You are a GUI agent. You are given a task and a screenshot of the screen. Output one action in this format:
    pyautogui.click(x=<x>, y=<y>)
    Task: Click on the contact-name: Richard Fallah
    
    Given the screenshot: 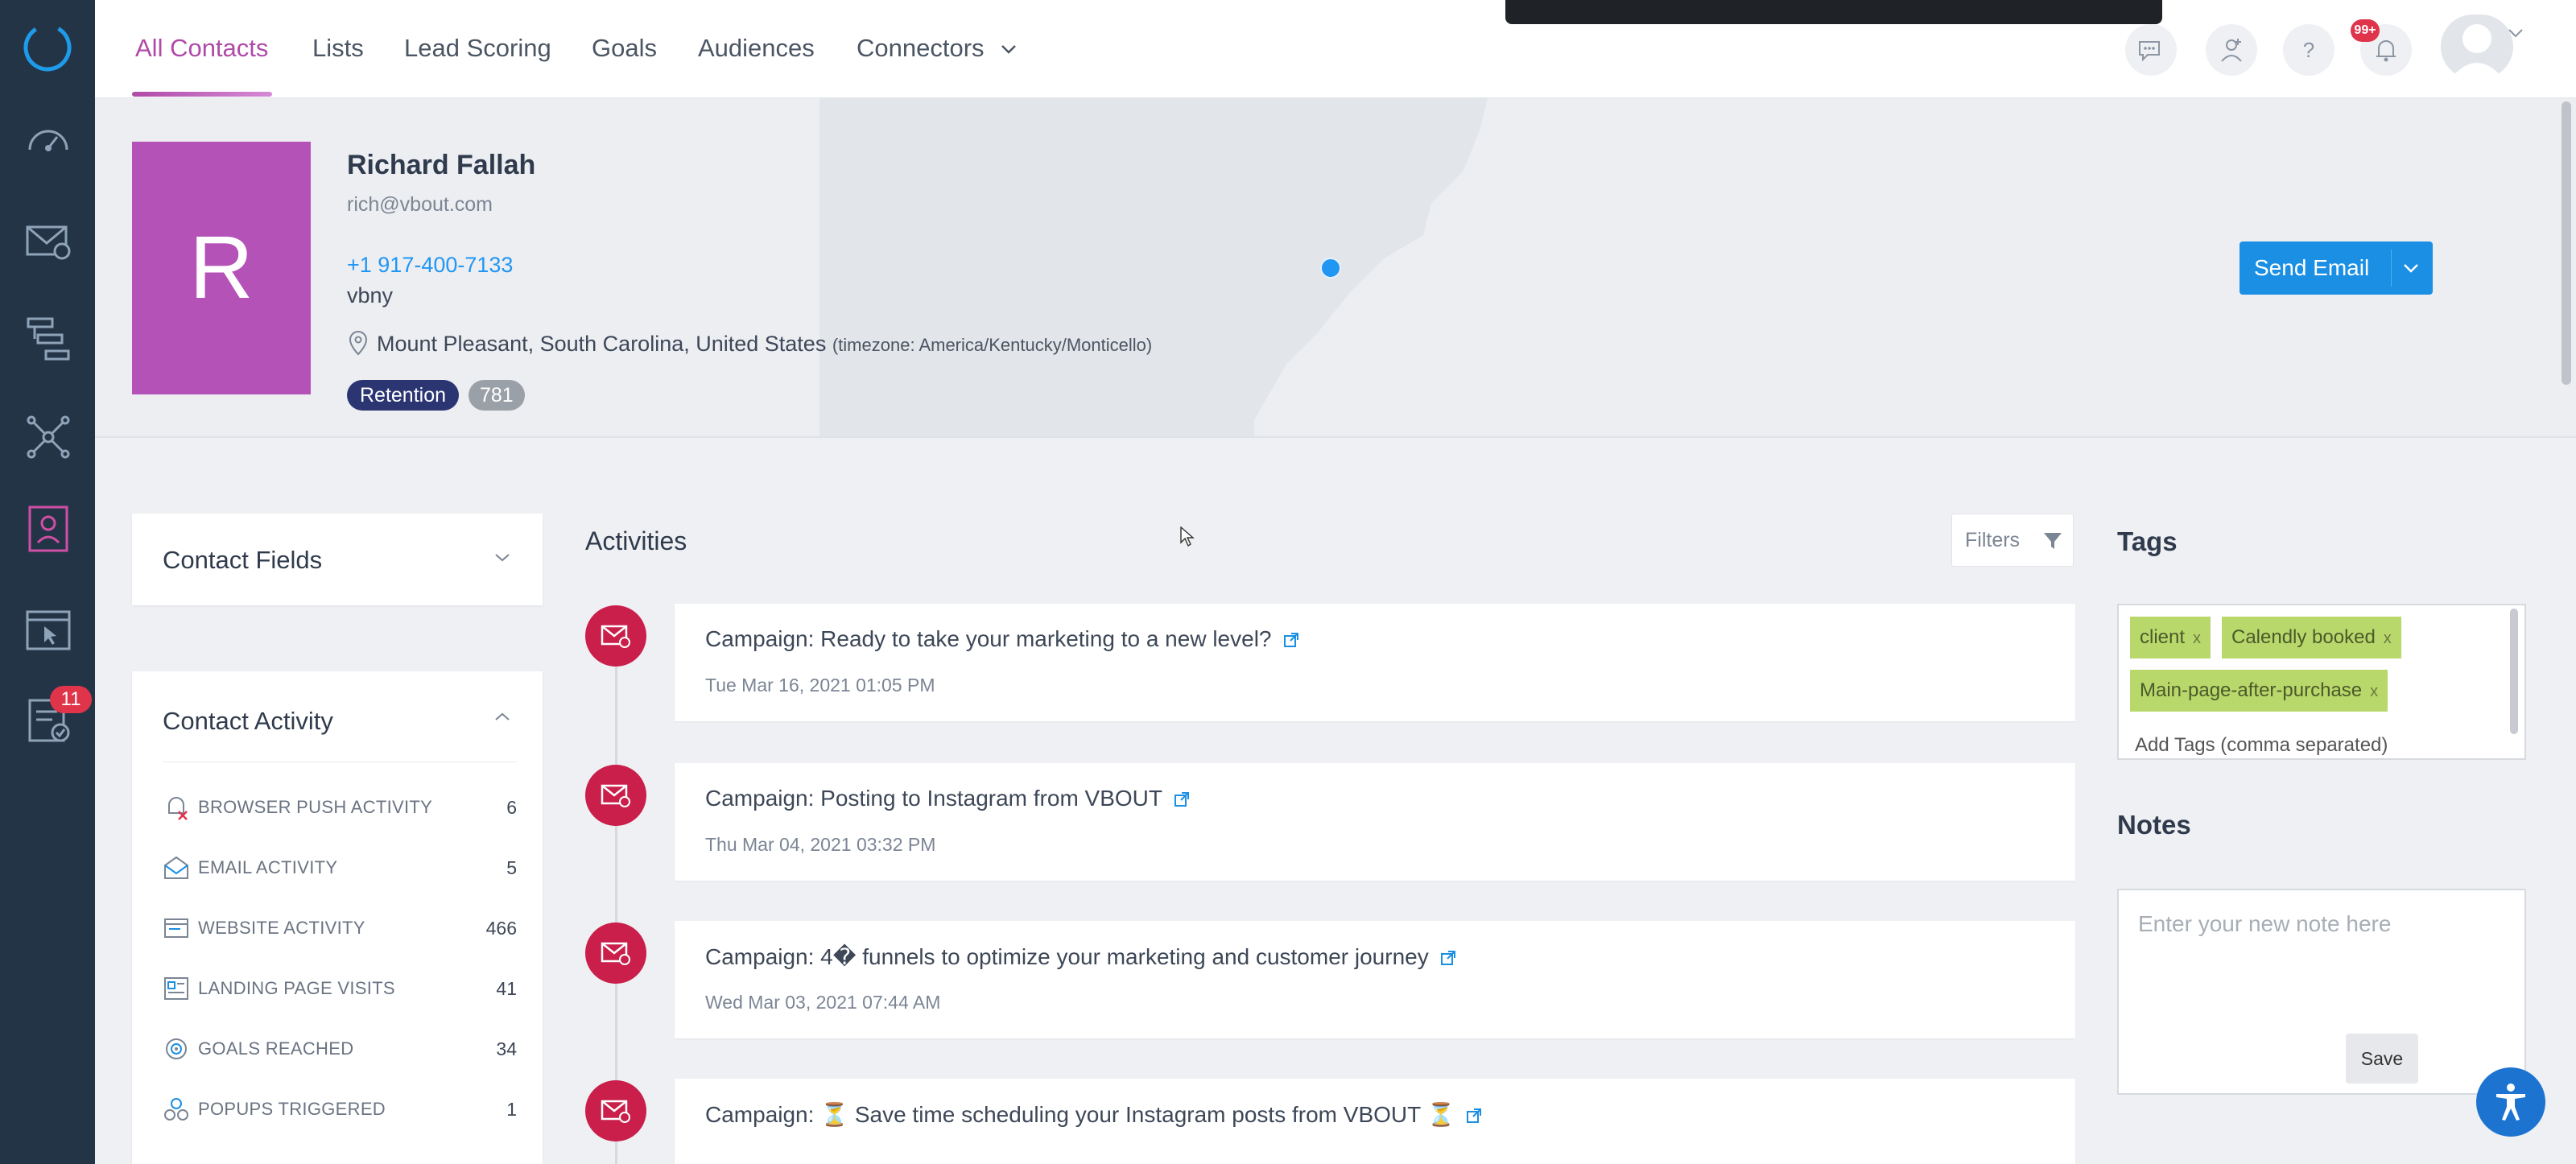 What is the action you would take?
    pyautogui.click(x=442, y=165)
    